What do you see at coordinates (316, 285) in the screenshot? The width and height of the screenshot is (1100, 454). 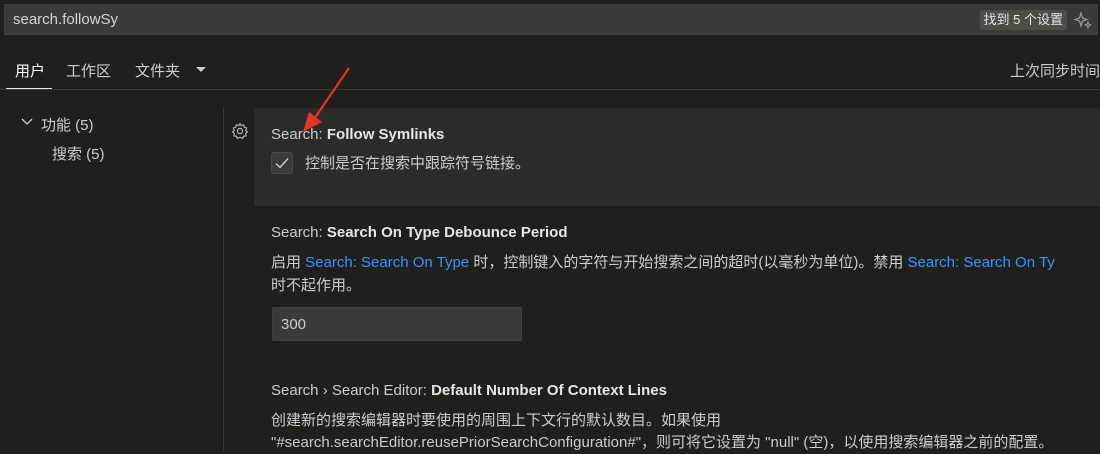 I see `setting-description-debounce-period-line2: 时不起作用。` at bounding box center [316, 285].